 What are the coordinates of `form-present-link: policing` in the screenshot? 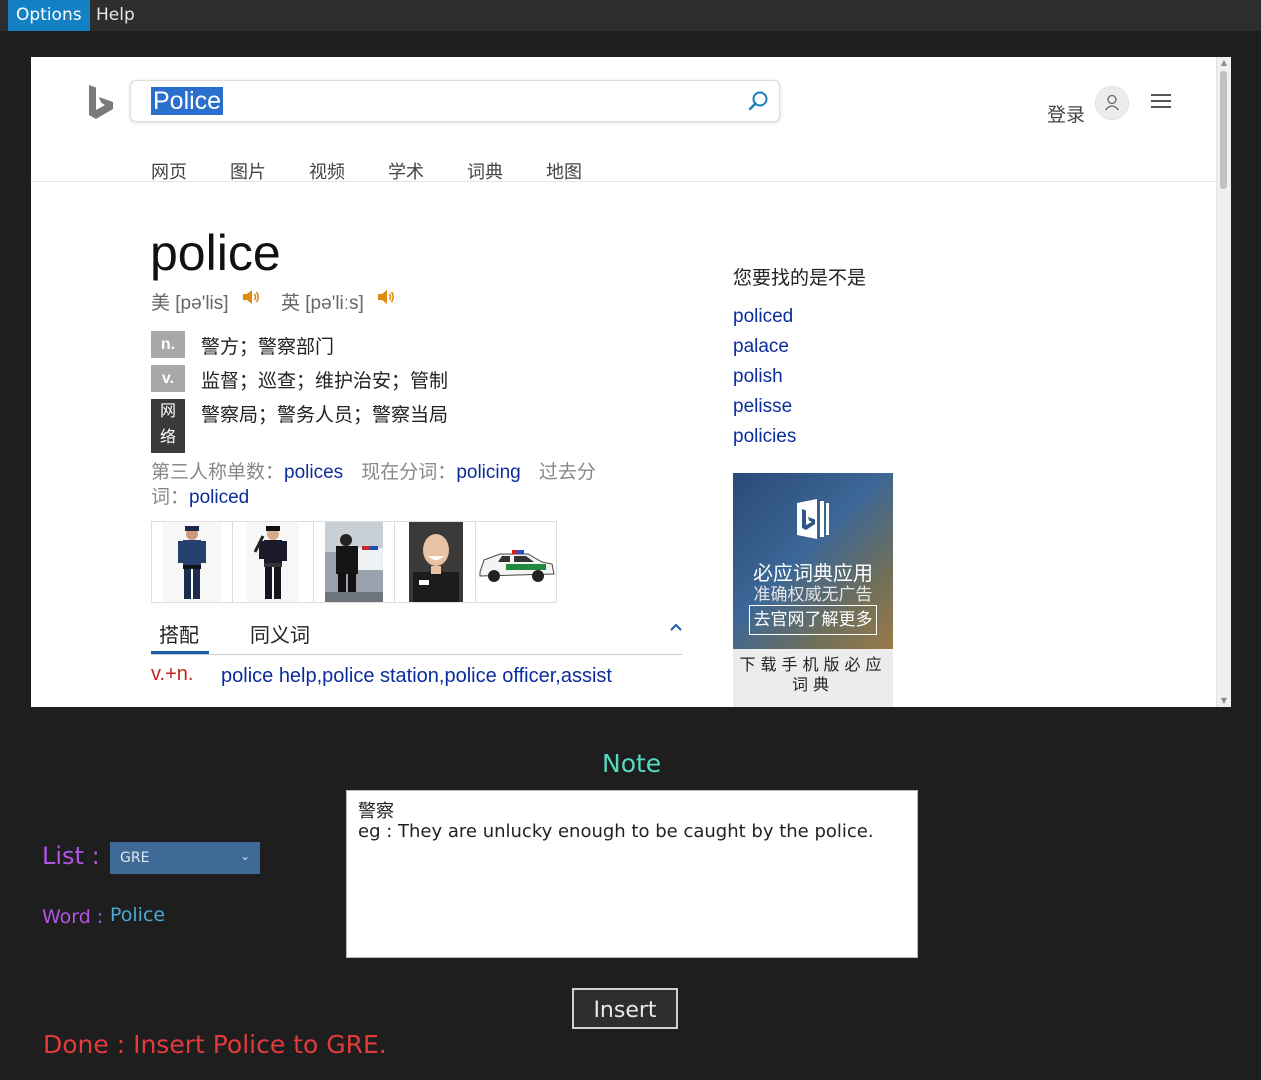 It's located at (488, 472).